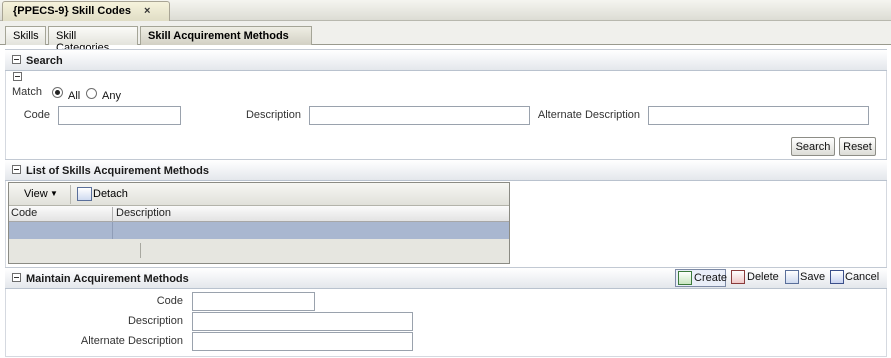 The width and height of the screenshot is (891, 358). I want to click on search-code-input, so click(119, 115).